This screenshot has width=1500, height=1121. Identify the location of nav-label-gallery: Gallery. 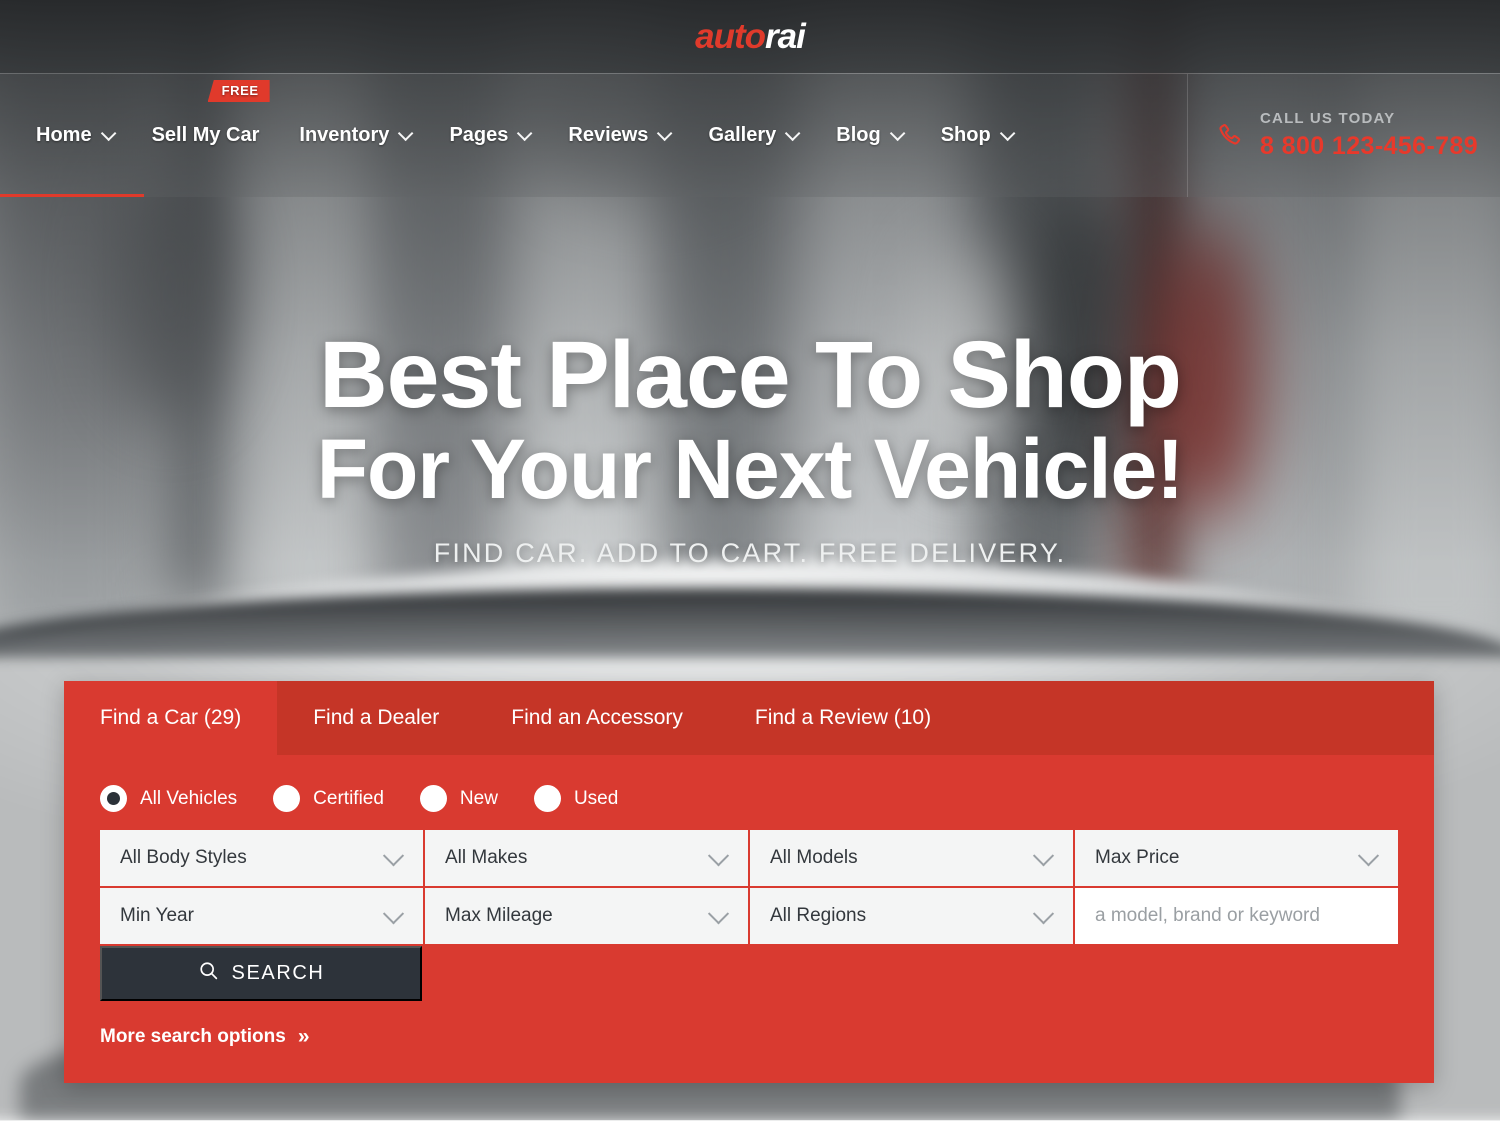
(742, 135).